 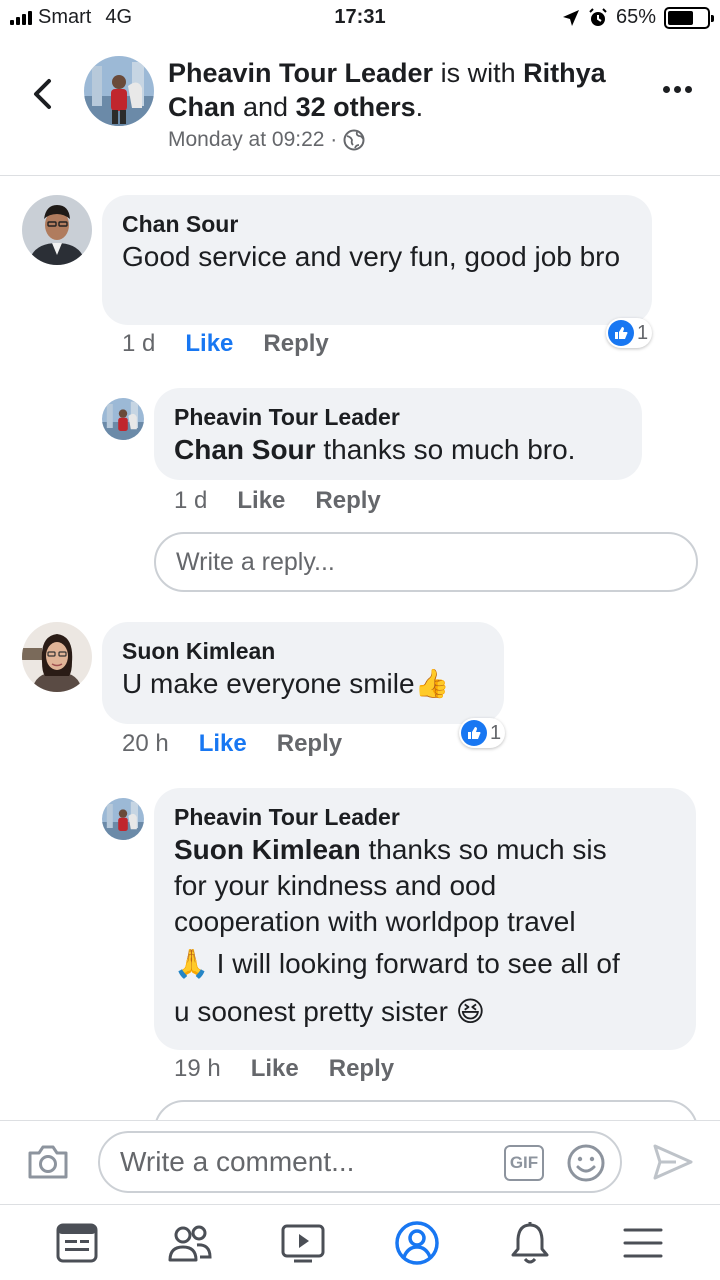 I want to click on with-text: is with, so click(x=478, y=73).